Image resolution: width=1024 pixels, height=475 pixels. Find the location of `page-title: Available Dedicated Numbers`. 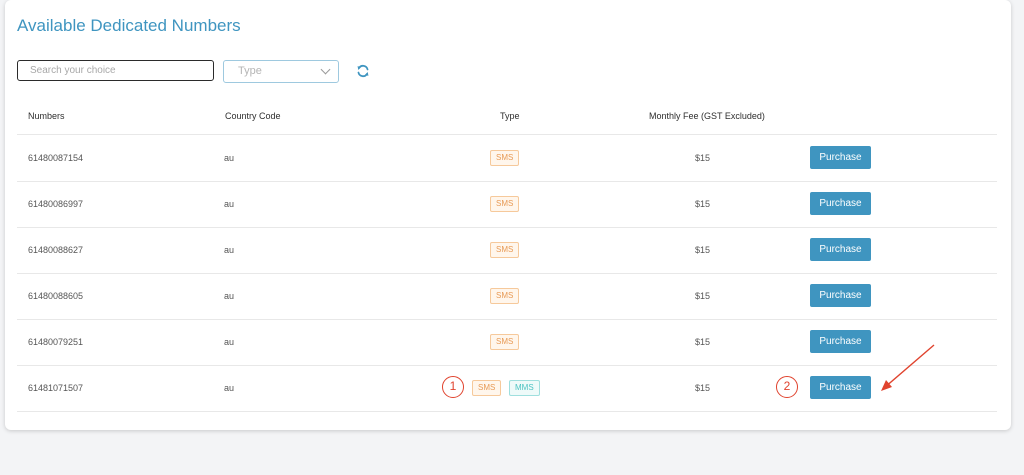

page-title: Available Dedicated Numbers is located at coordinates (129, 25).